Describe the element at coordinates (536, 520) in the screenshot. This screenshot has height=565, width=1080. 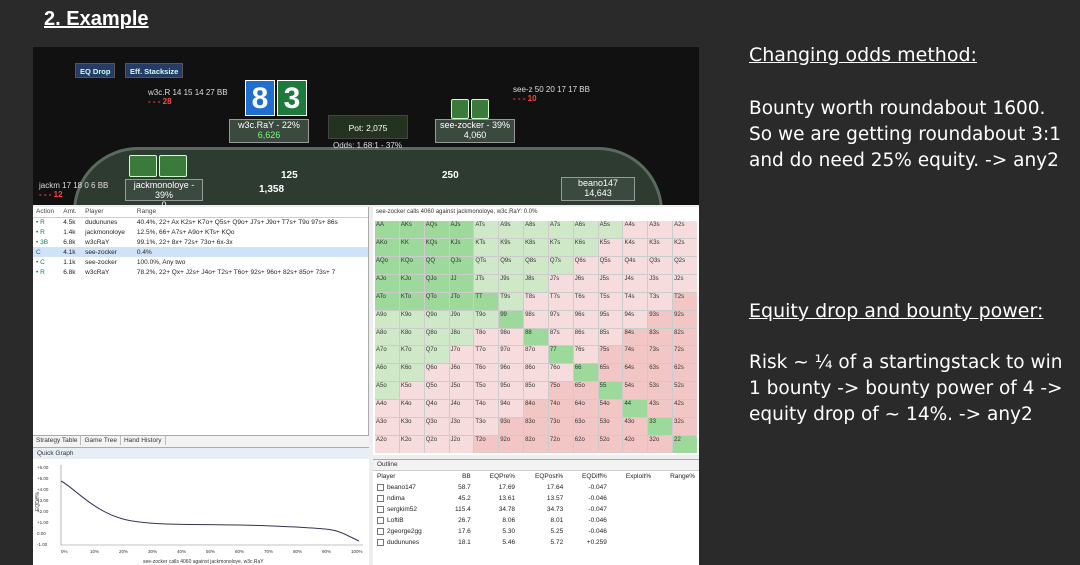
I see `outline-row: LoftiB 26.7 8.06 8.01 -0.046` at that location.